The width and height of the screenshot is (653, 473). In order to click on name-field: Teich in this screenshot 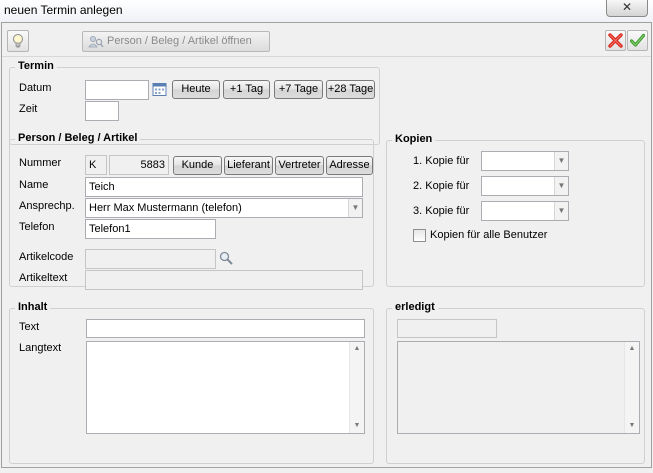, I will do `click(224, 187)`.